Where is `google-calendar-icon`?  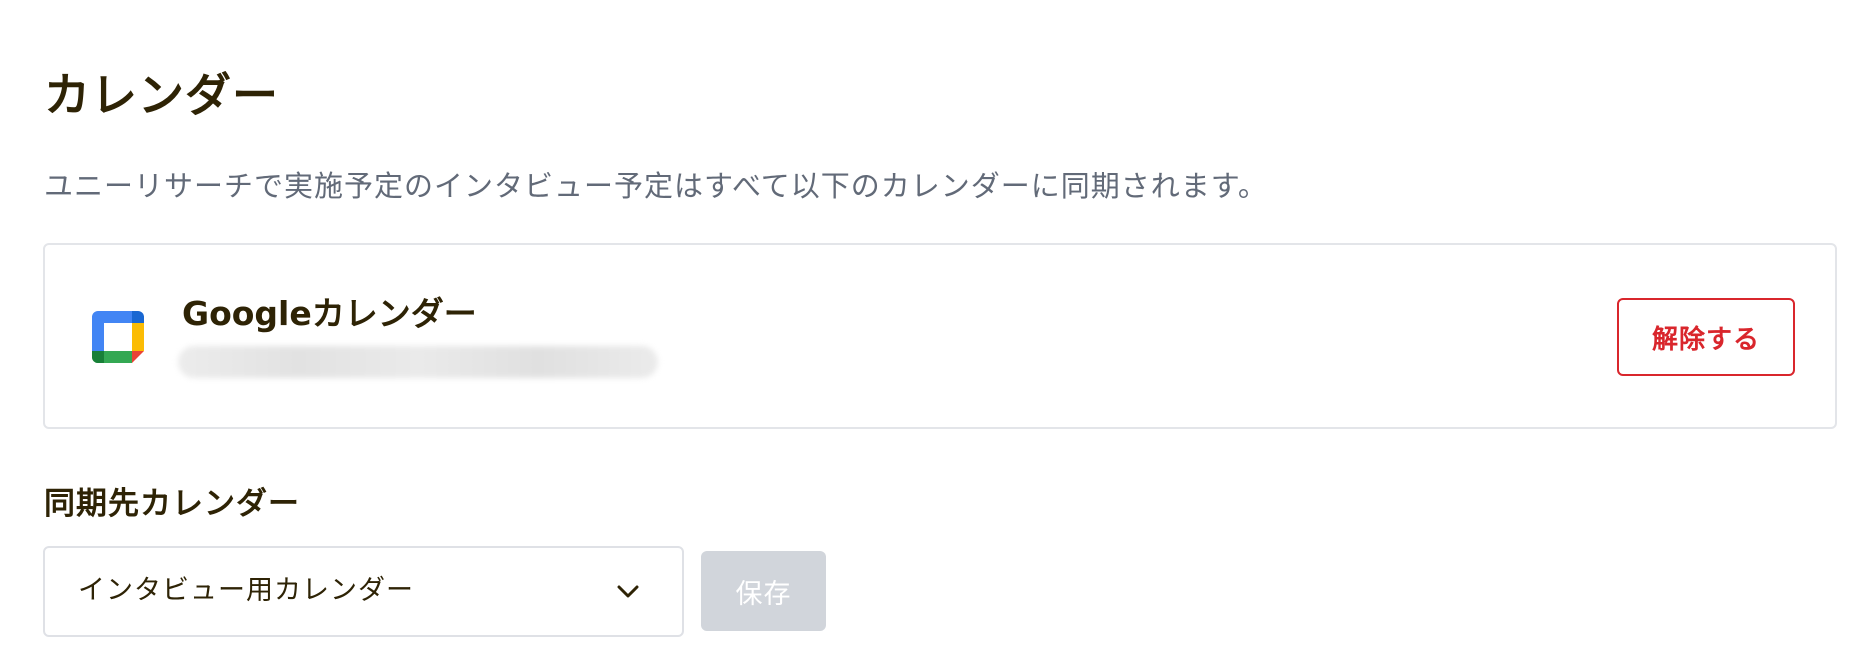
google-calendar-icon is located at coordinates (118, 337).